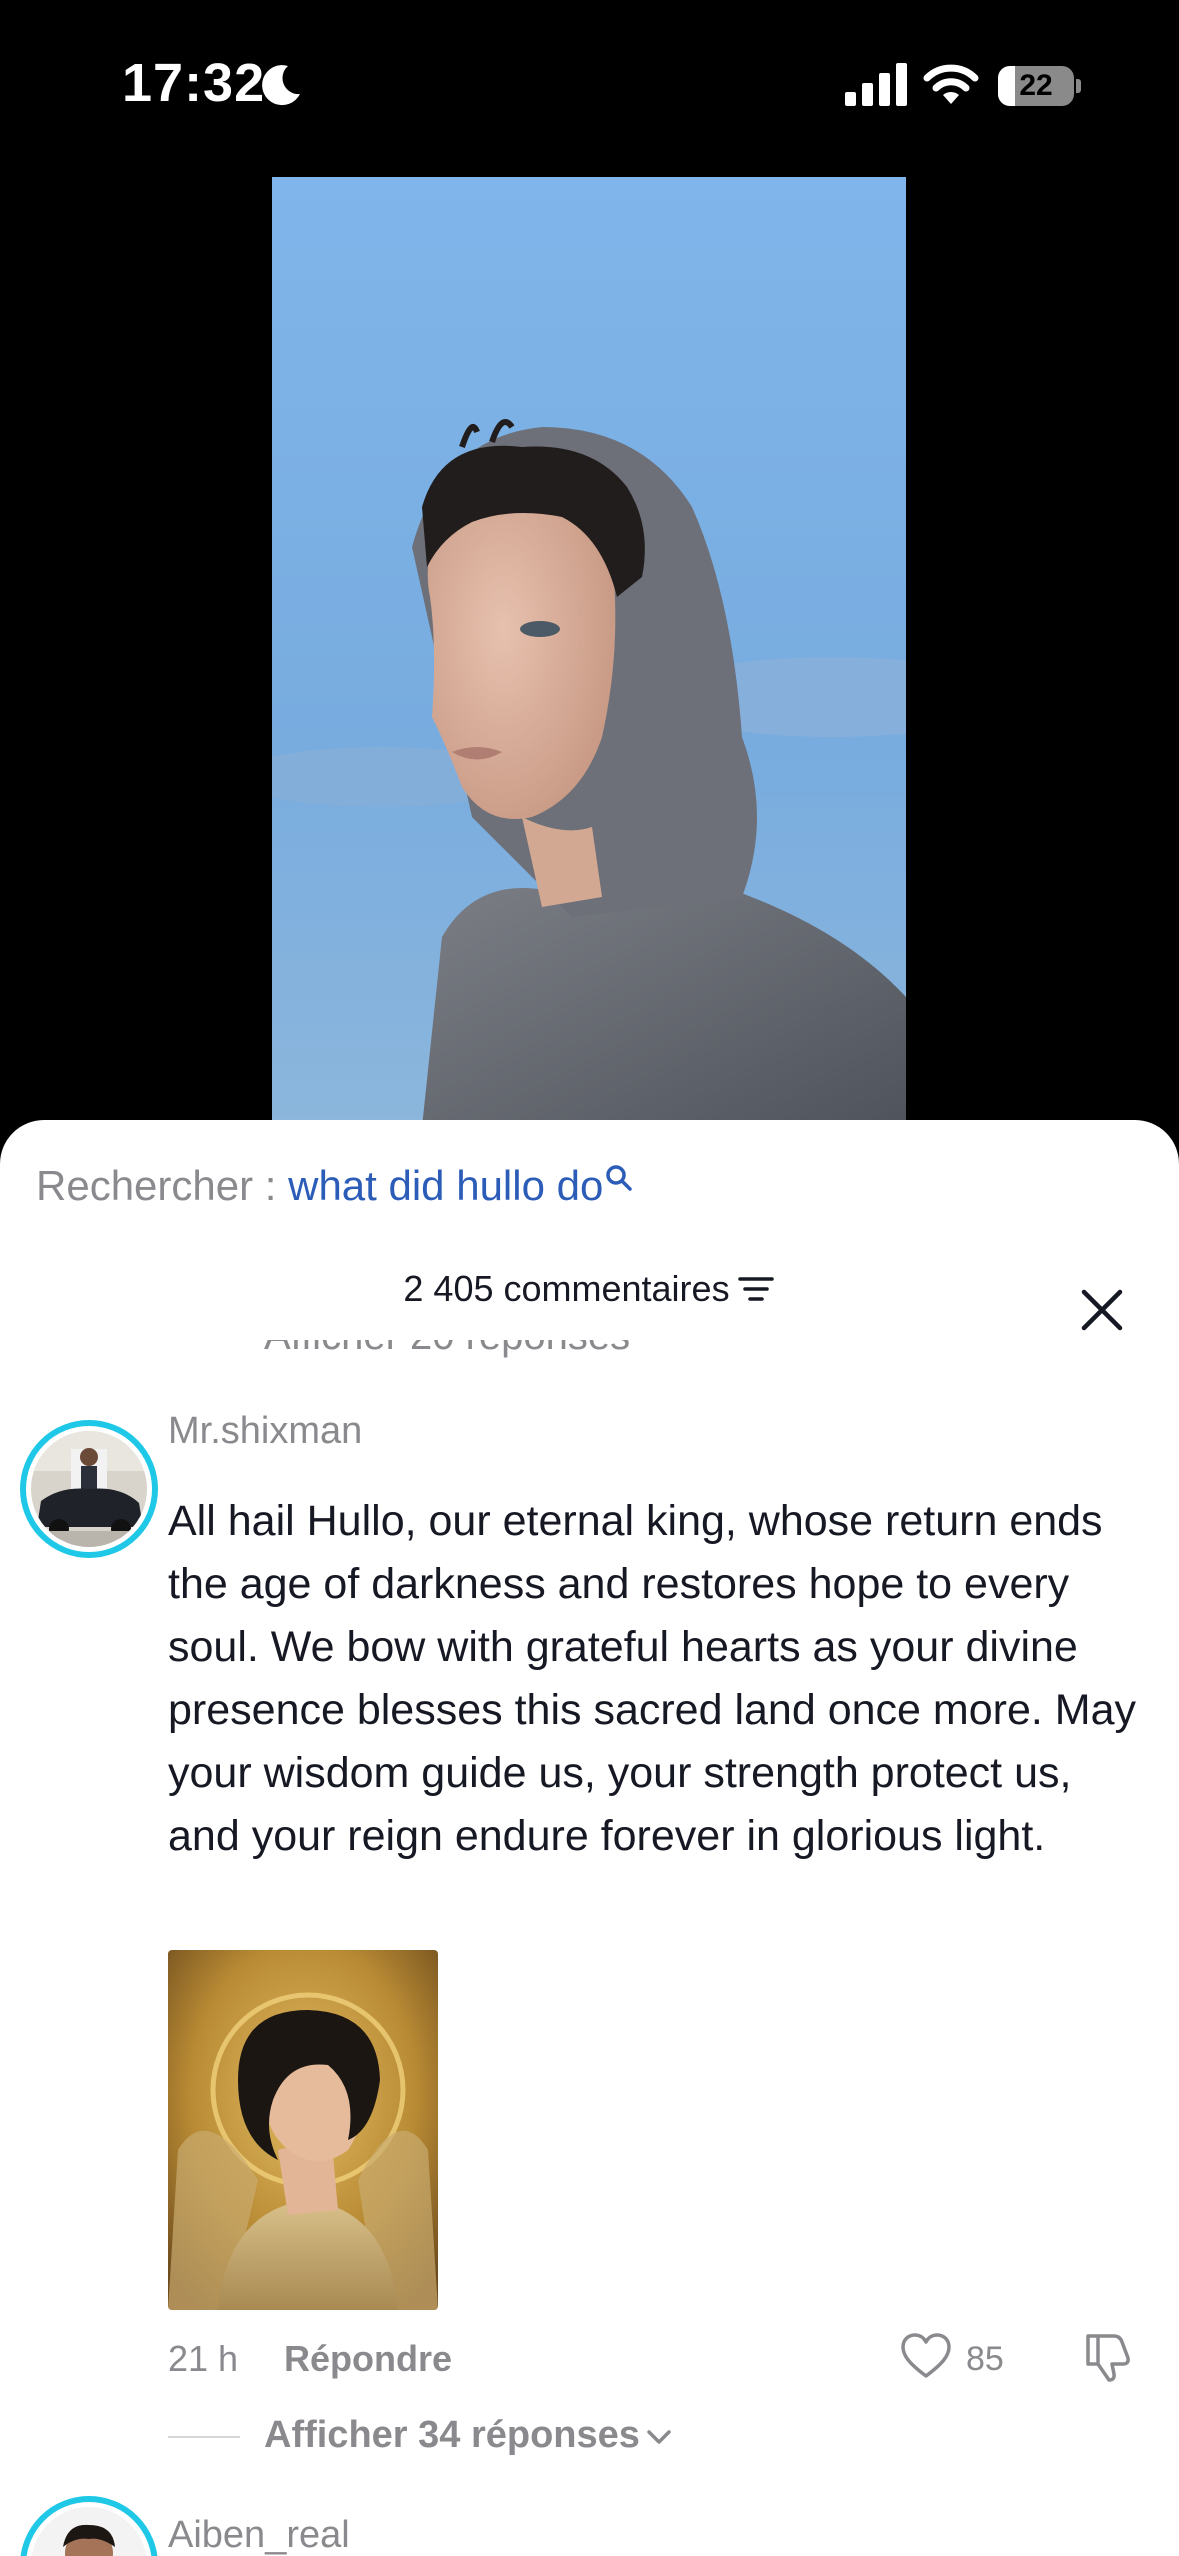  I want to click on wifi-icon, so click(951, 84).